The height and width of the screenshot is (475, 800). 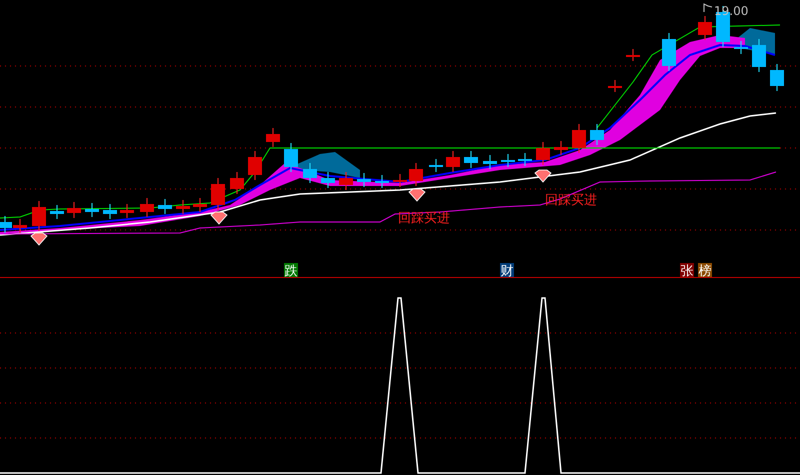 I want to click on flag-icon, so click(x=708, y=7).